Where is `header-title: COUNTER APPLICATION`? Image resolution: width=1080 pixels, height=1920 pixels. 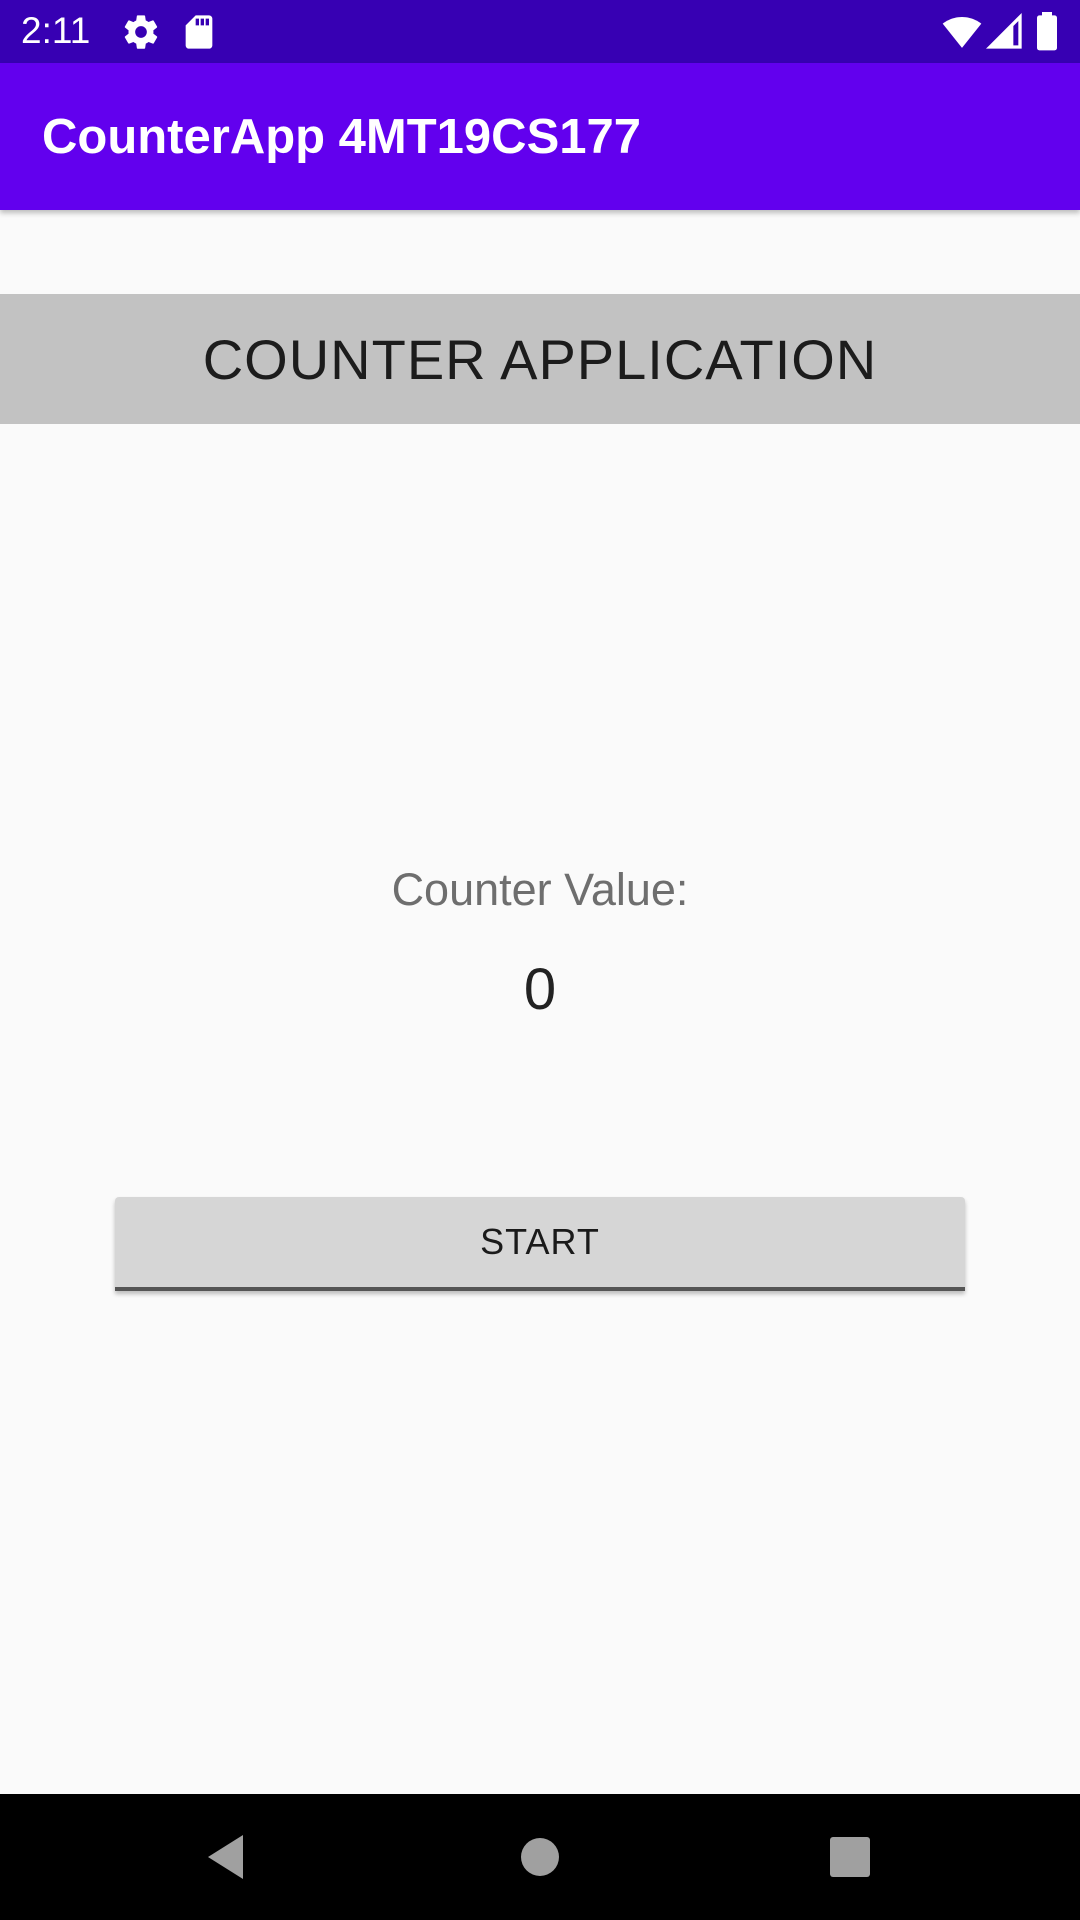
header-title: COUNTER APPLICATION is located at coordinates (540, 359).